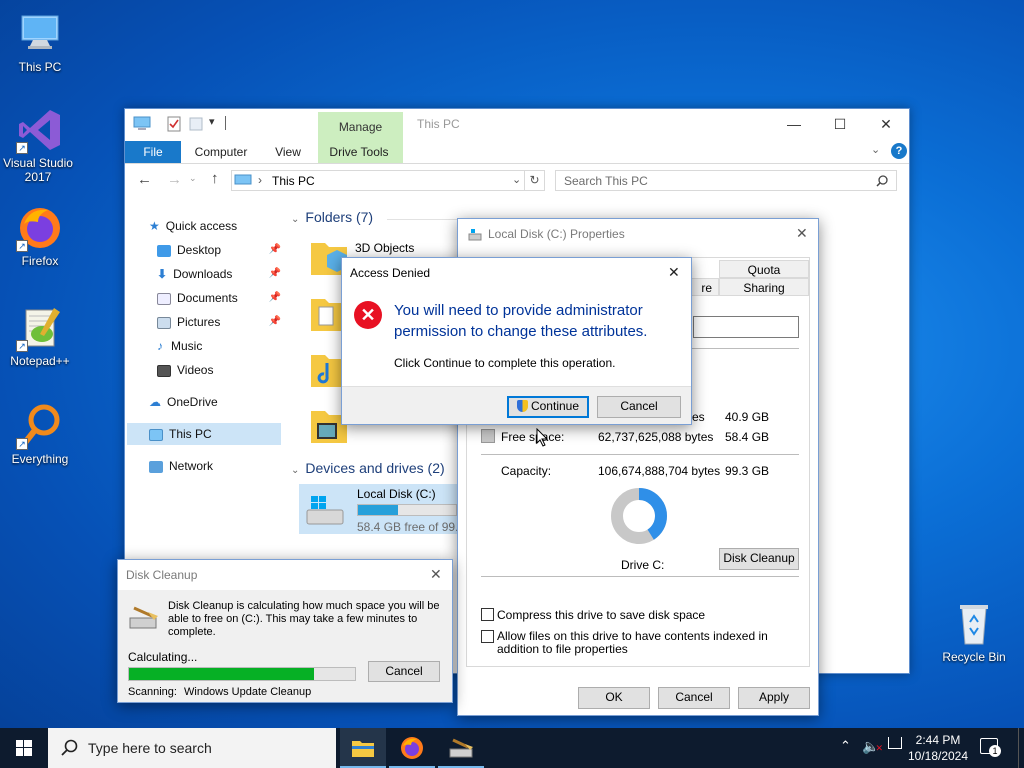 This screenshot has height=768, width=1024. I want to click on minimize-button: —, so click(794, 124).